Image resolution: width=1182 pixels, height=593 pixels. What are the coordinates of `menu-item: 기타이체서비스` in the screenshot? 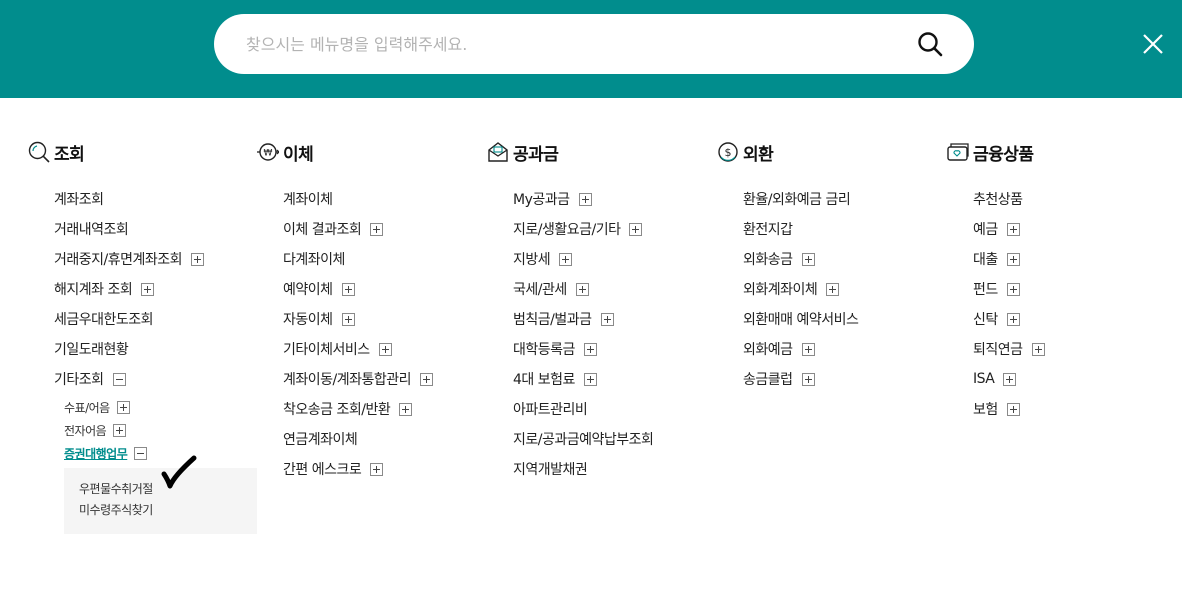 It's located at (358, 349).